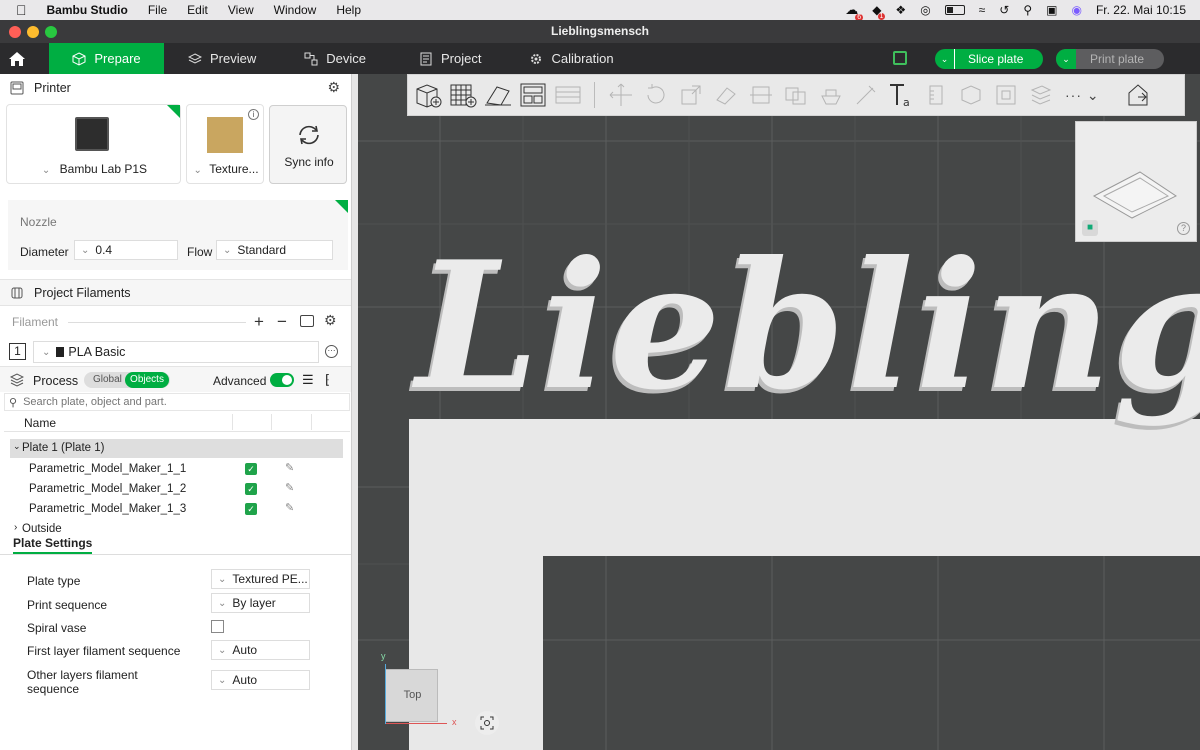 The image size is (1200, 750). I want to click on sync-info-button: Sync info, so click(308, 144).